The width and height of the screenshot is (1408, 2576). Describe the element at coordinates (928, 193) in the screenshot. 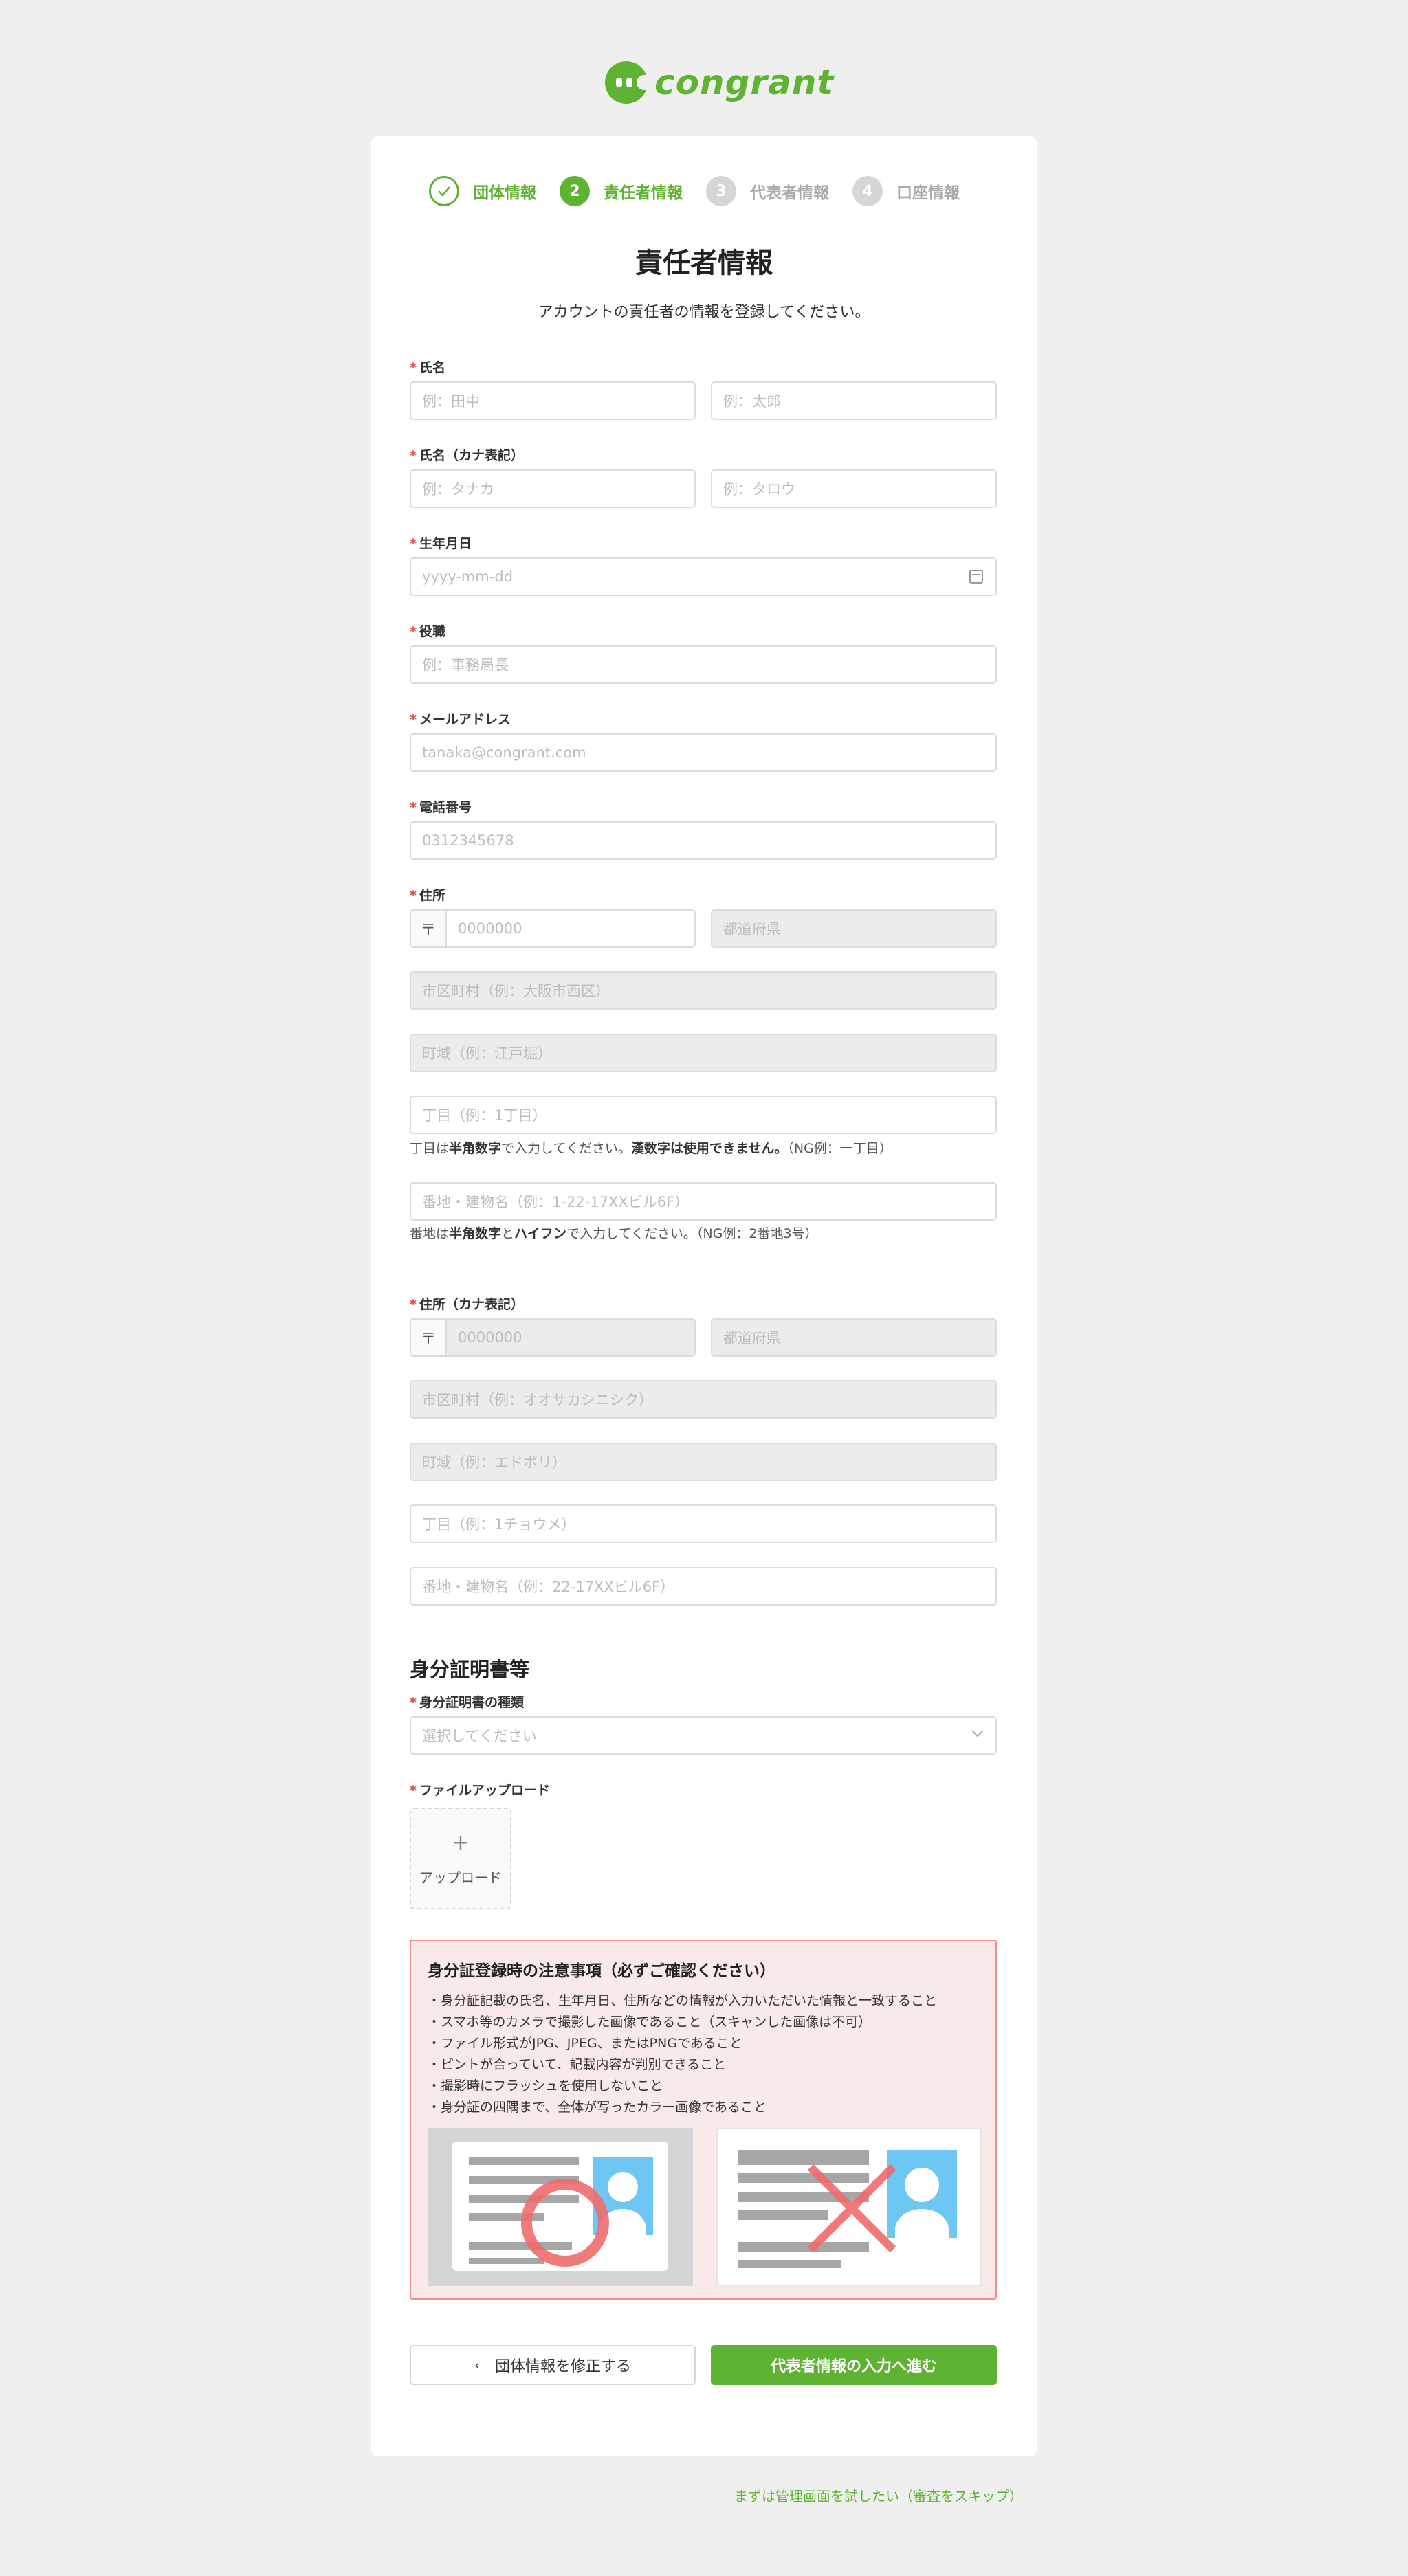

I see `step-label: 口座情報` at that location.